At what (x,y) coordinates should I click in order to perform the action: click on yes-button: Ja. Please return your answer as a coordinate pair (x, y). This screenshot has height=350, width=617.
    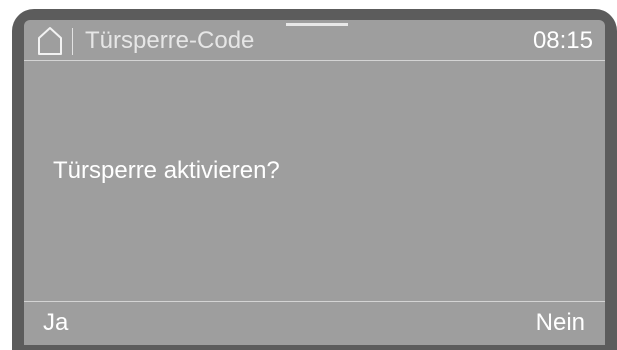
    Looking at the image, I should click on (55, 323).